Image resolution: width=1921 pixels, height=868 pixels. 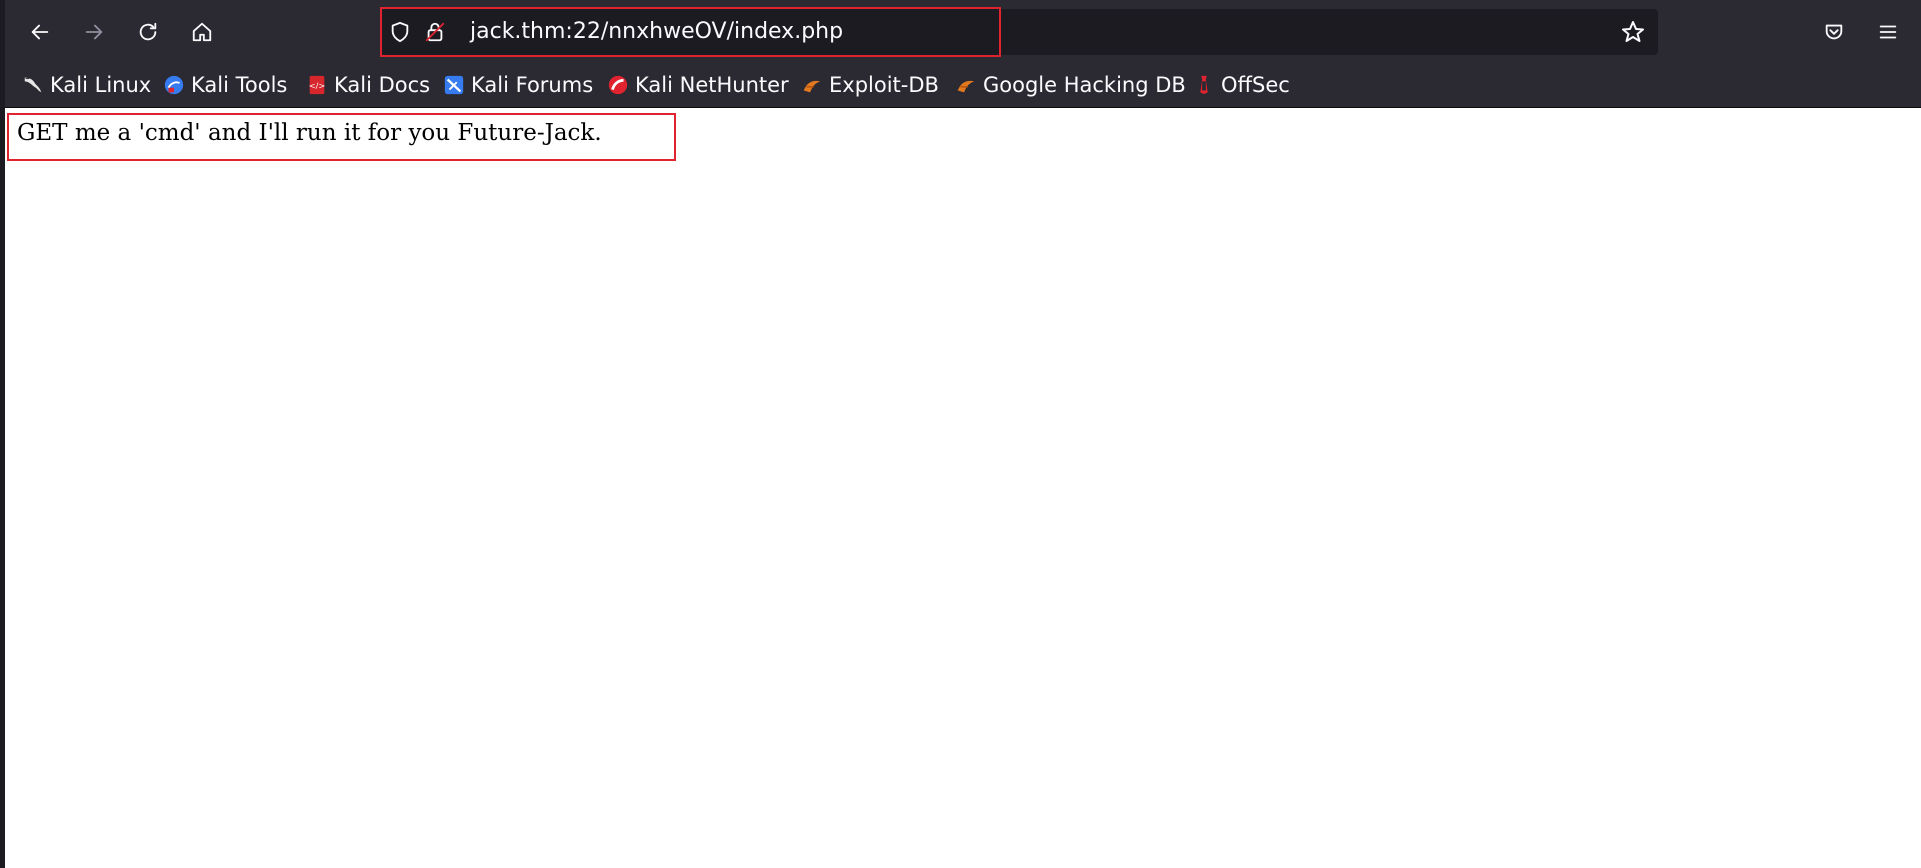 What do you see at coordinates (618, 85) in the screenshot?
I see `nethunter-icon` at bounding box center [618, 85].